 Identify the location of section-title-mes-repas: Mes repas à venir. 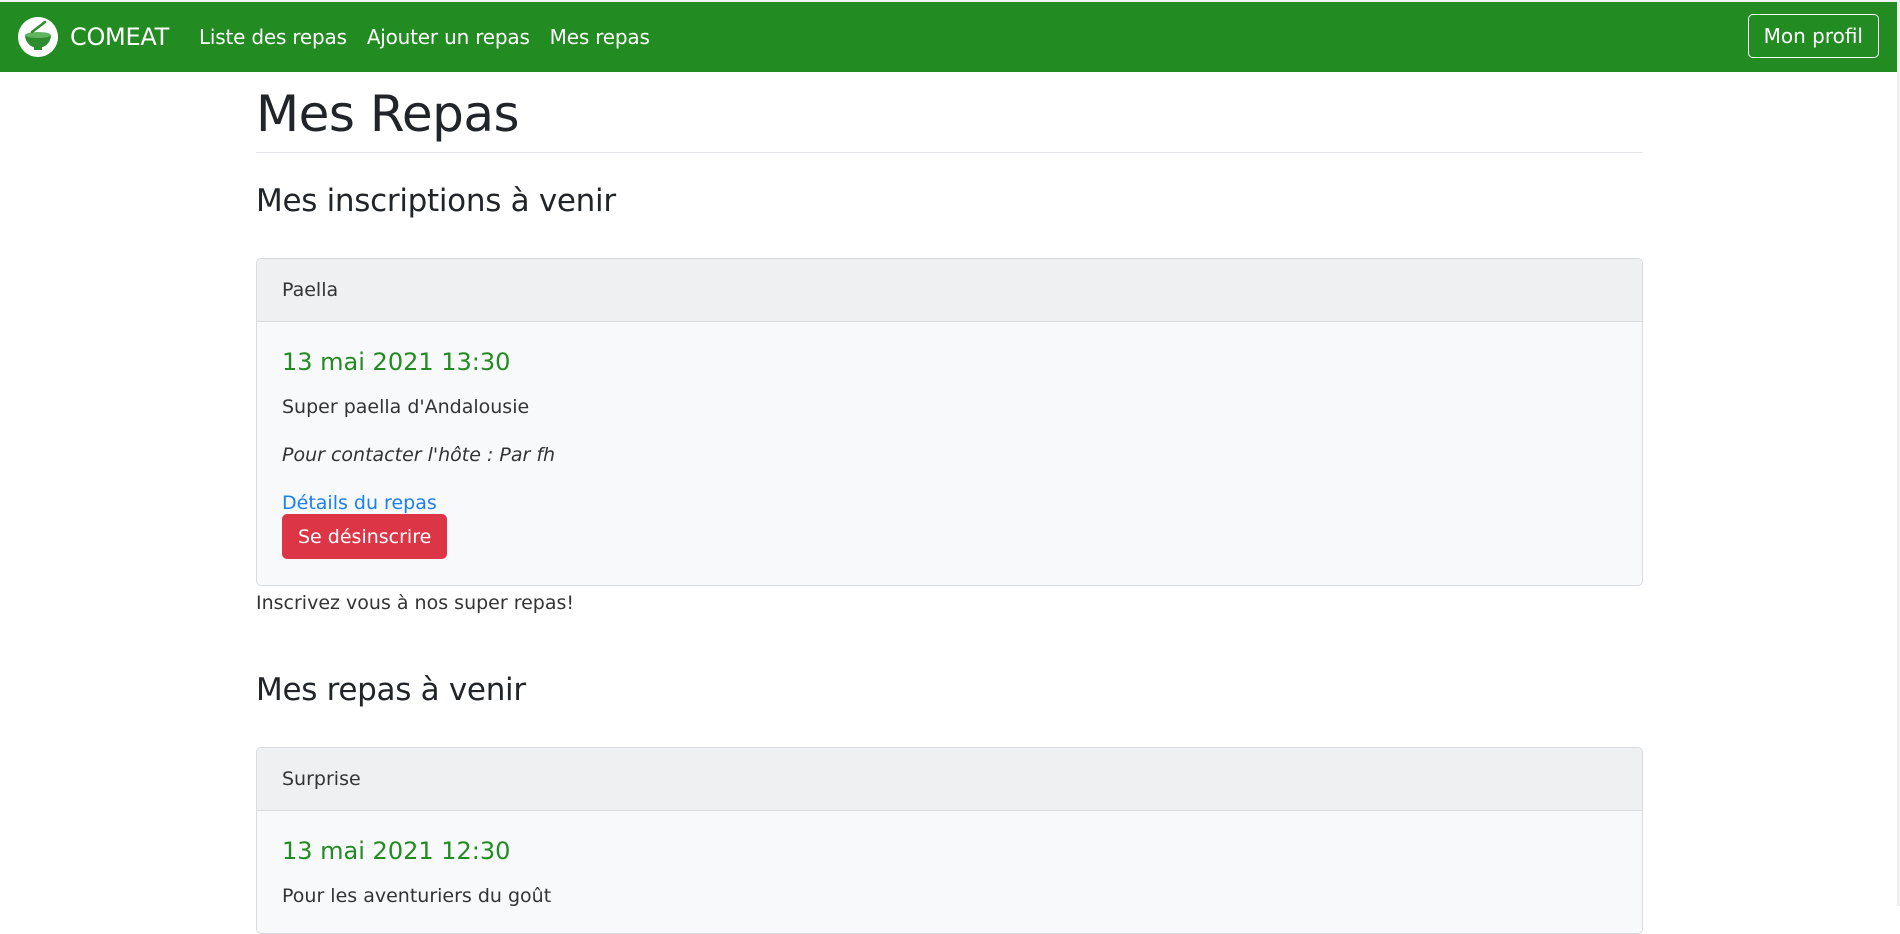
(391, 690).